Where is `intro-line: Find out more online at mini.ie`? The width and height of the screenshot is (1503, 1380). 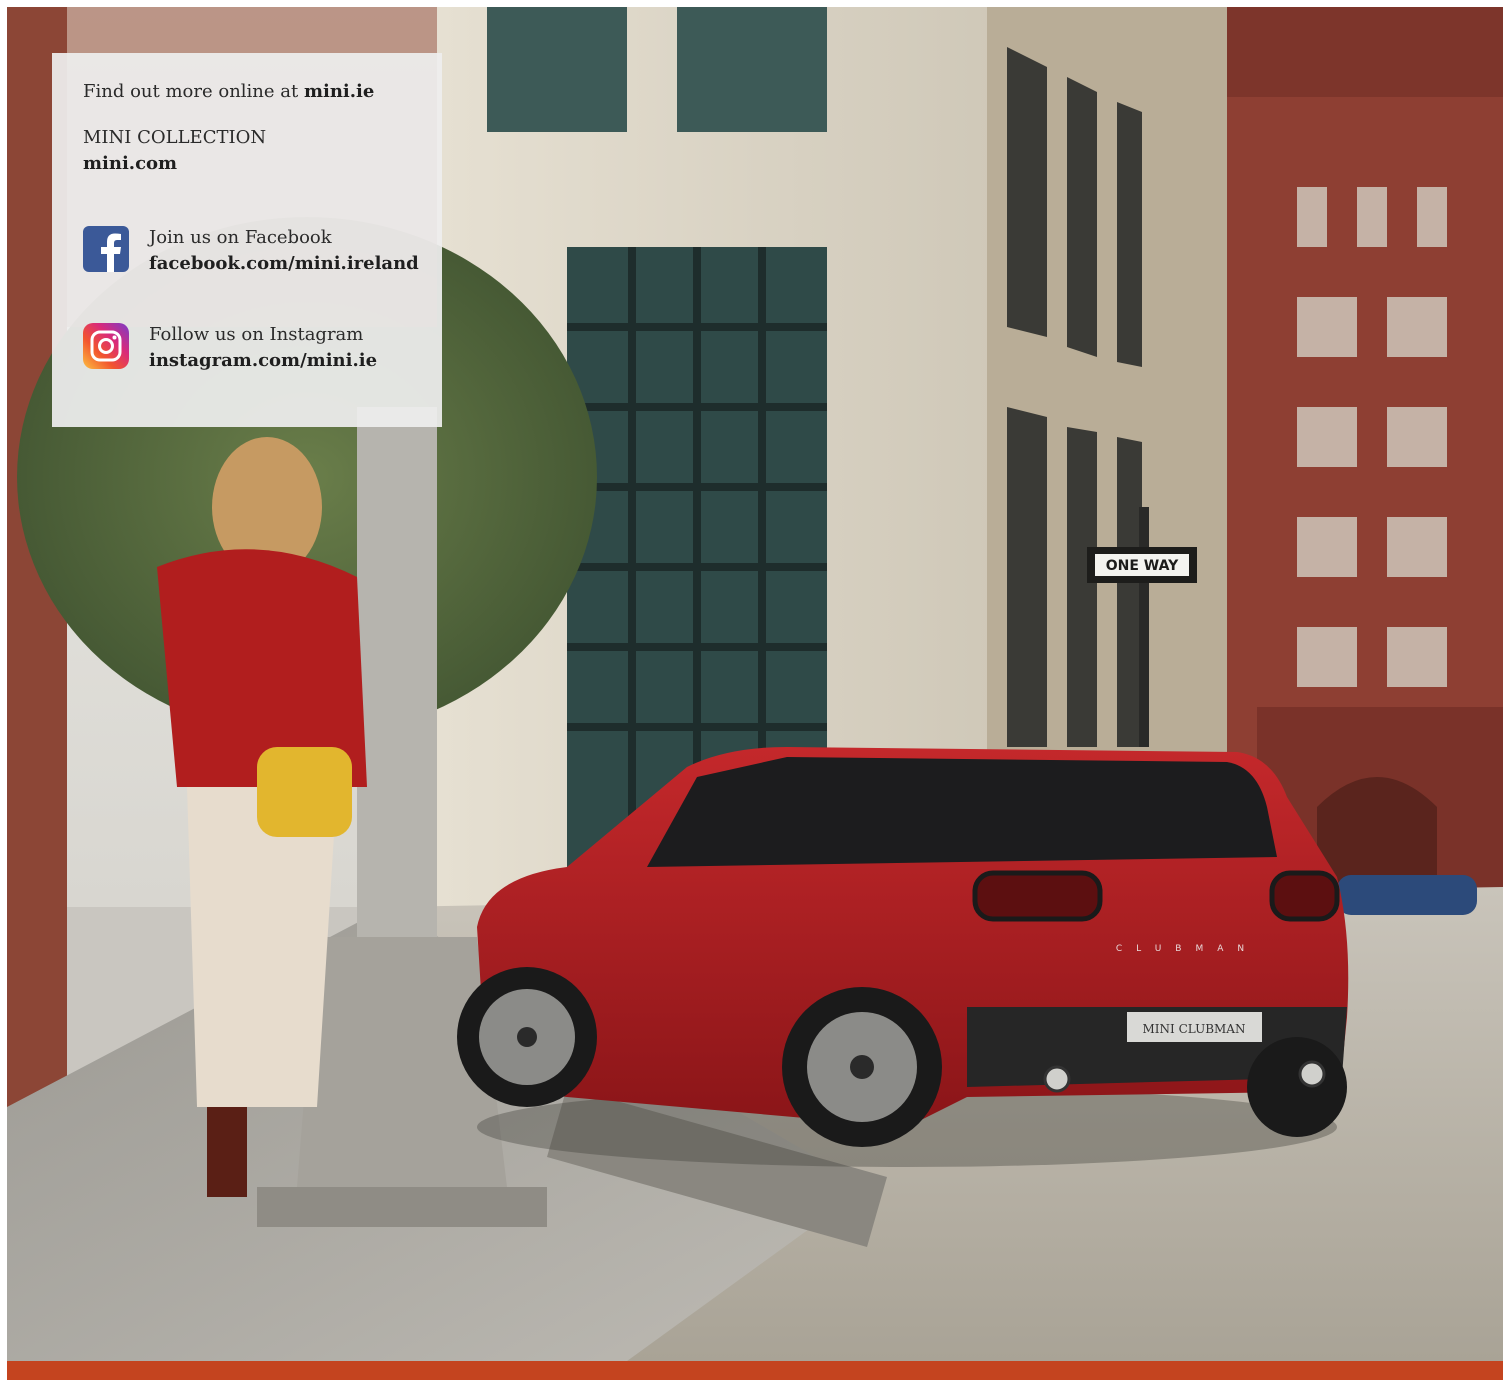
intro-line: Find out more online at mini.ie is located at coordinates (262, 92).